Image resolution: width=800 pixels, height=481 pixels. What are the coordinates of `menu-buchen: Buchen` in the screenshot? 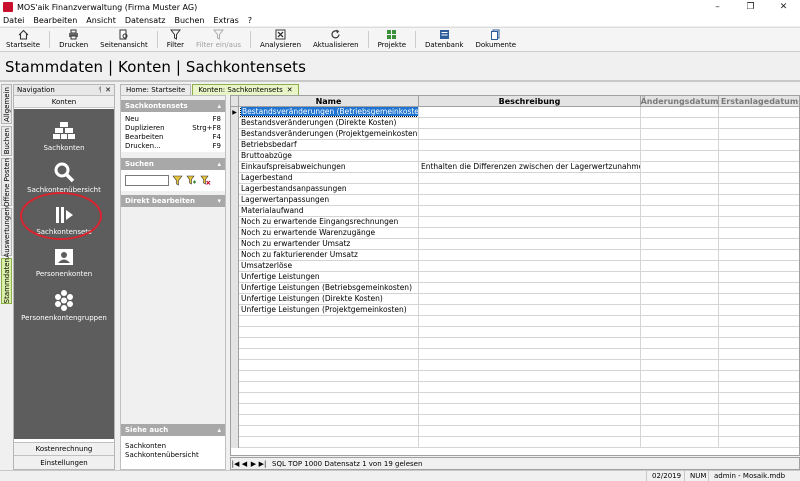 It's located at (189, 20).